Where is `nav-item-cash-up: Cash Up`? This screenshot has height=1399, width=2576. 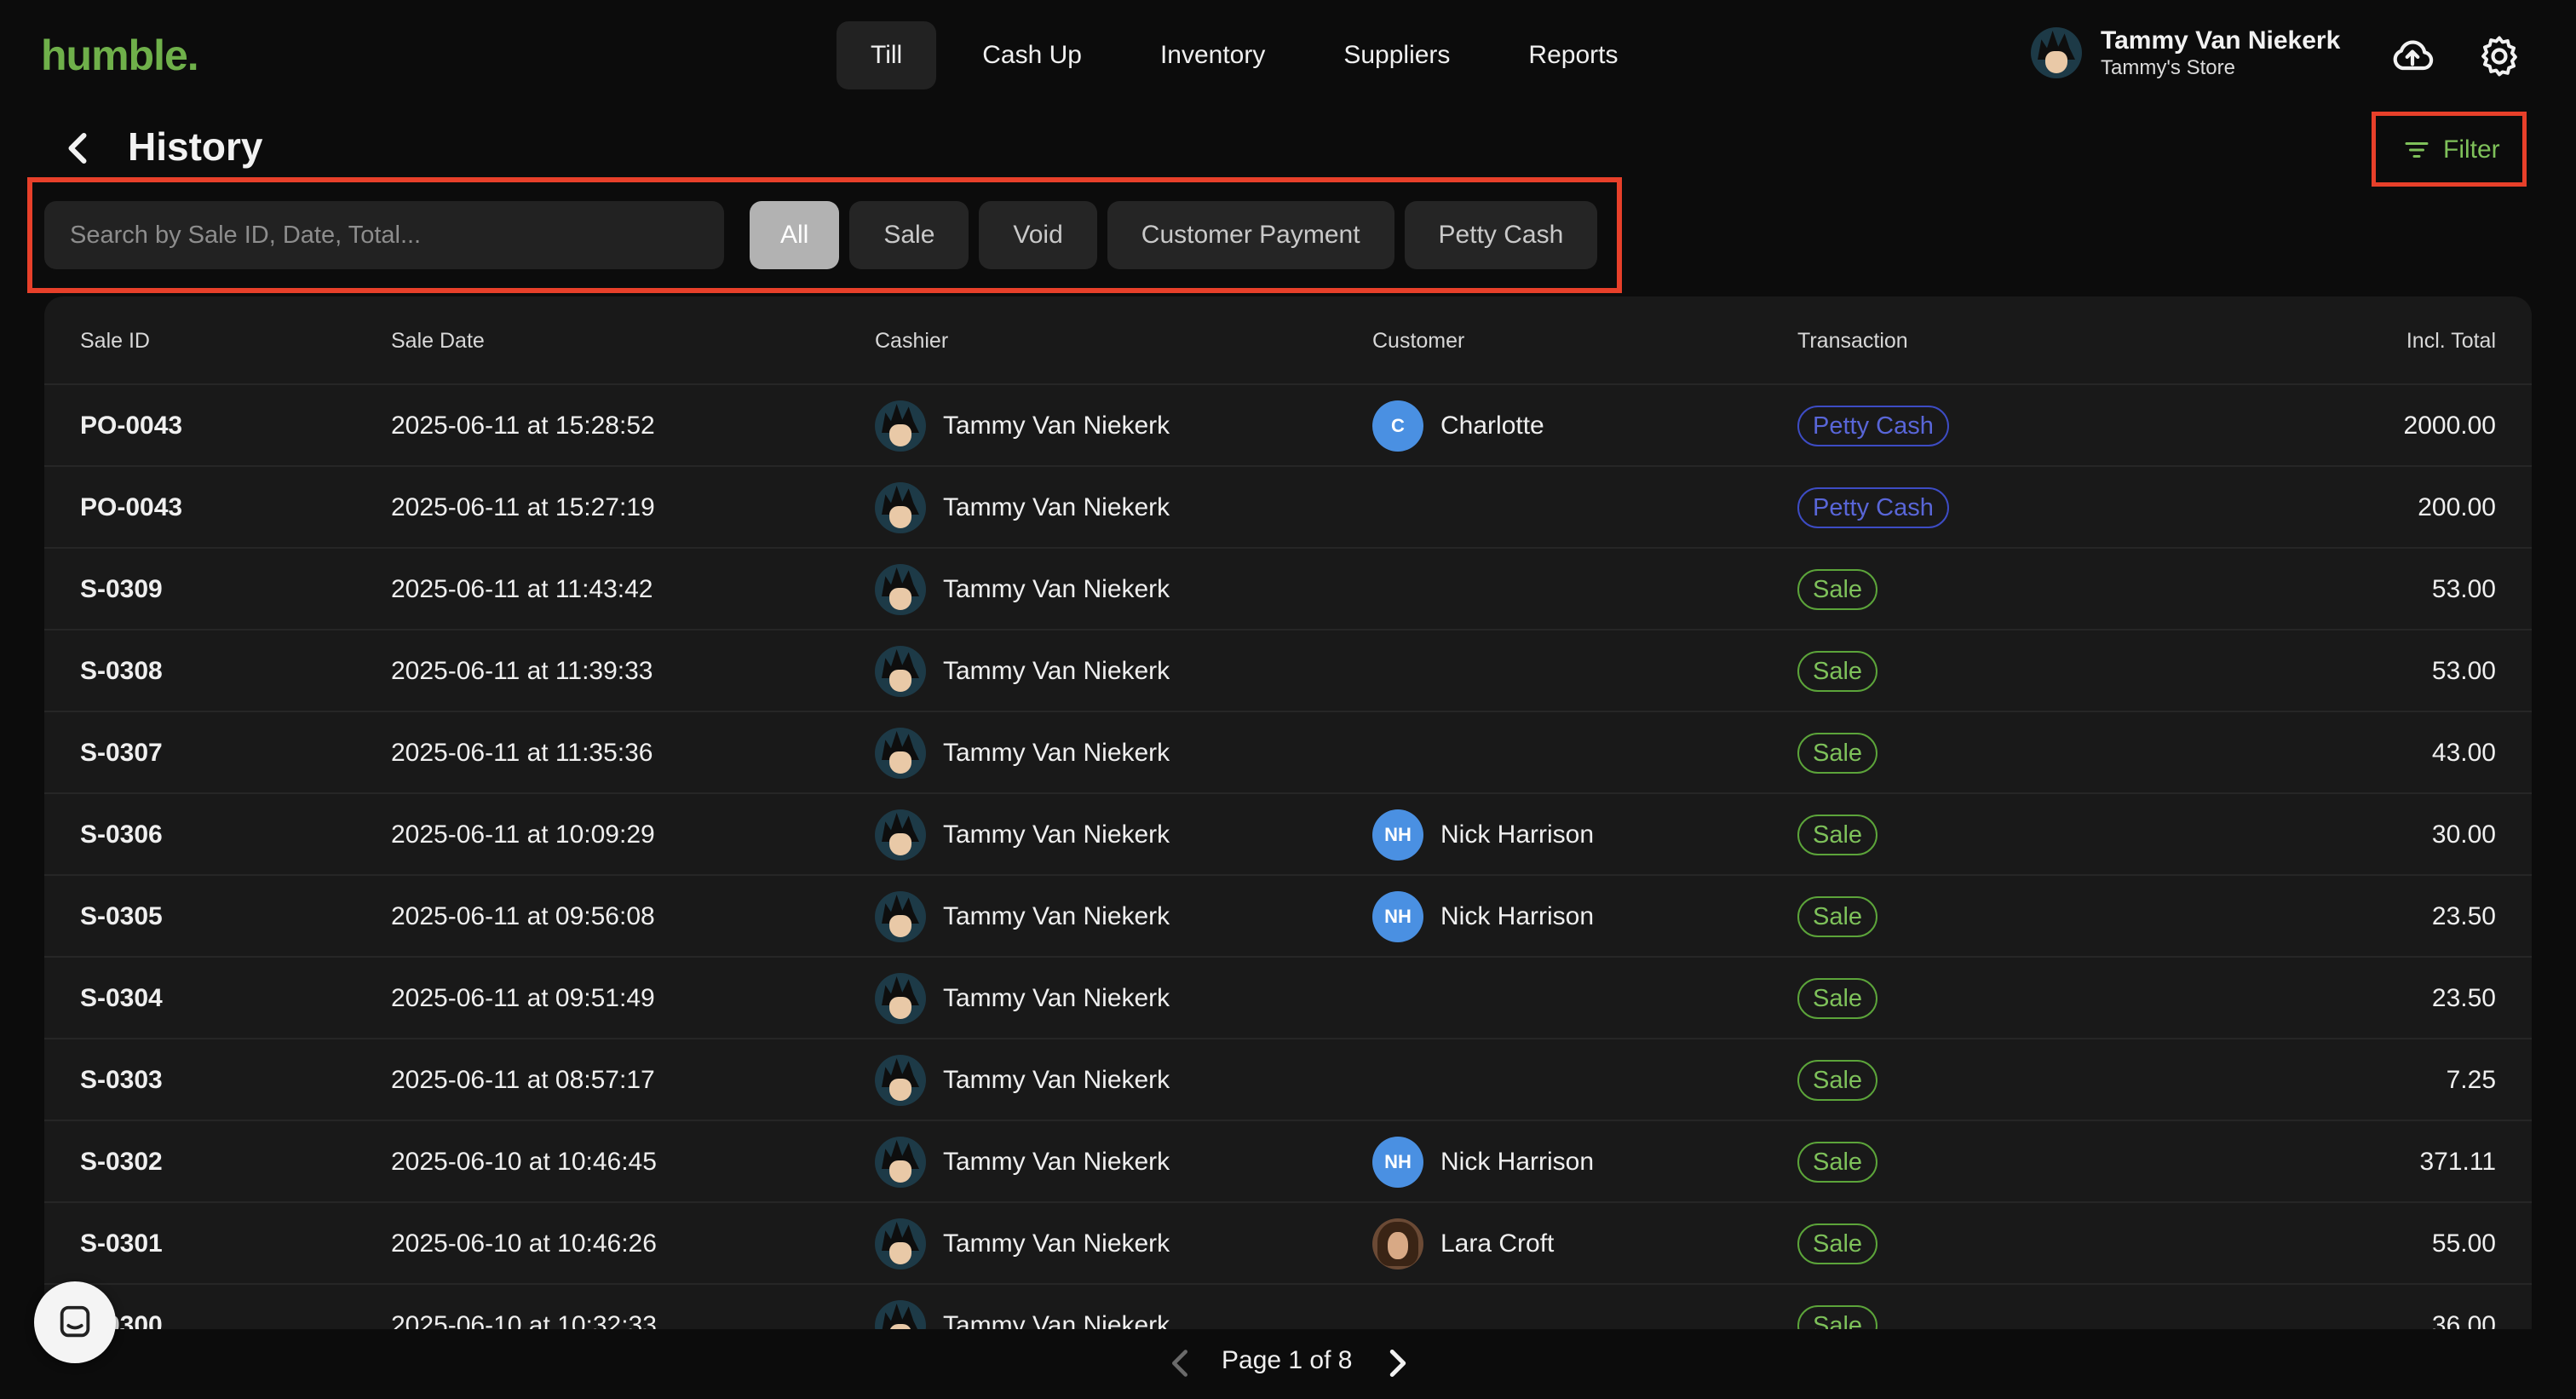 nav-item-cash-up: Cash Up is located at coordinates (1032, 55).